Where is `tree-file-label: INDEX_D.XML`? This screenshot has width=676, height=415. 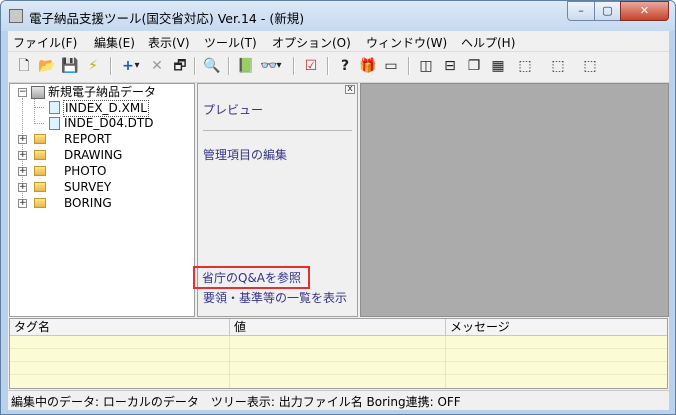
tree-file-label: INDEX_D.XML is located at coordinates (106, 108).